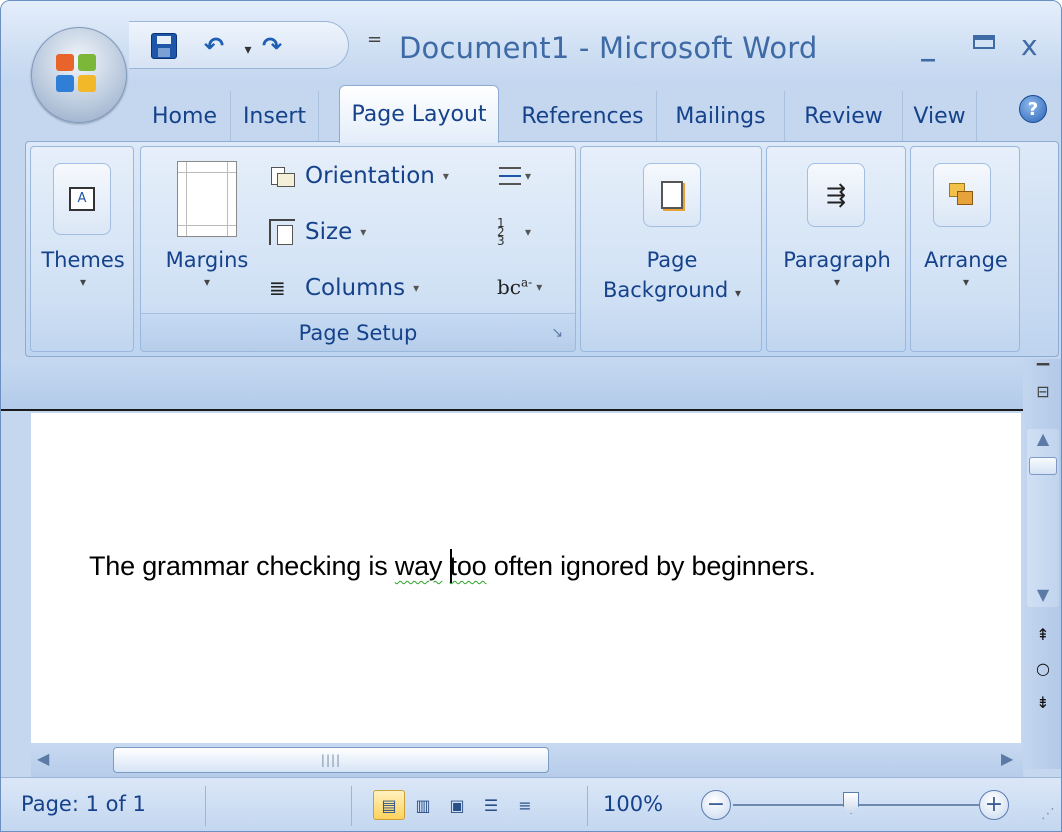 The height and width of the screenshot is (832, 1062). What do you see at coordinates (83, 267) in the screenshot?
I see `themes-button: Themes ▾` at bounding box center [83, 267].